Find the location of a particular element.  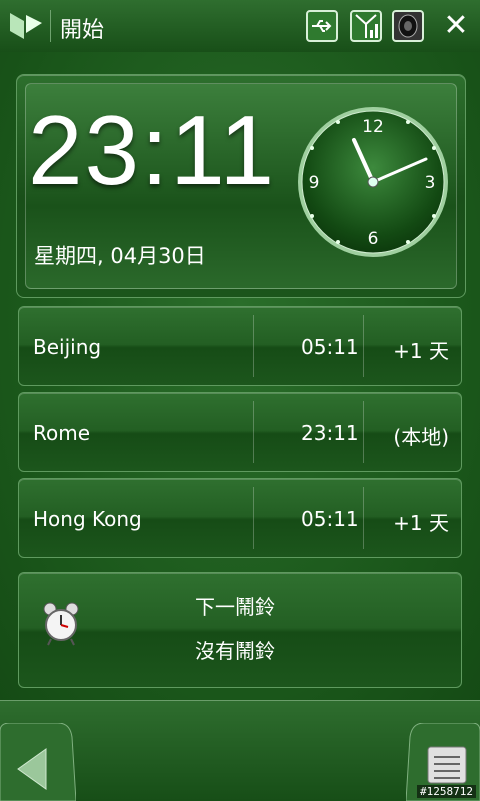

city-offset: (本地) is located at coordinates (421, 437).